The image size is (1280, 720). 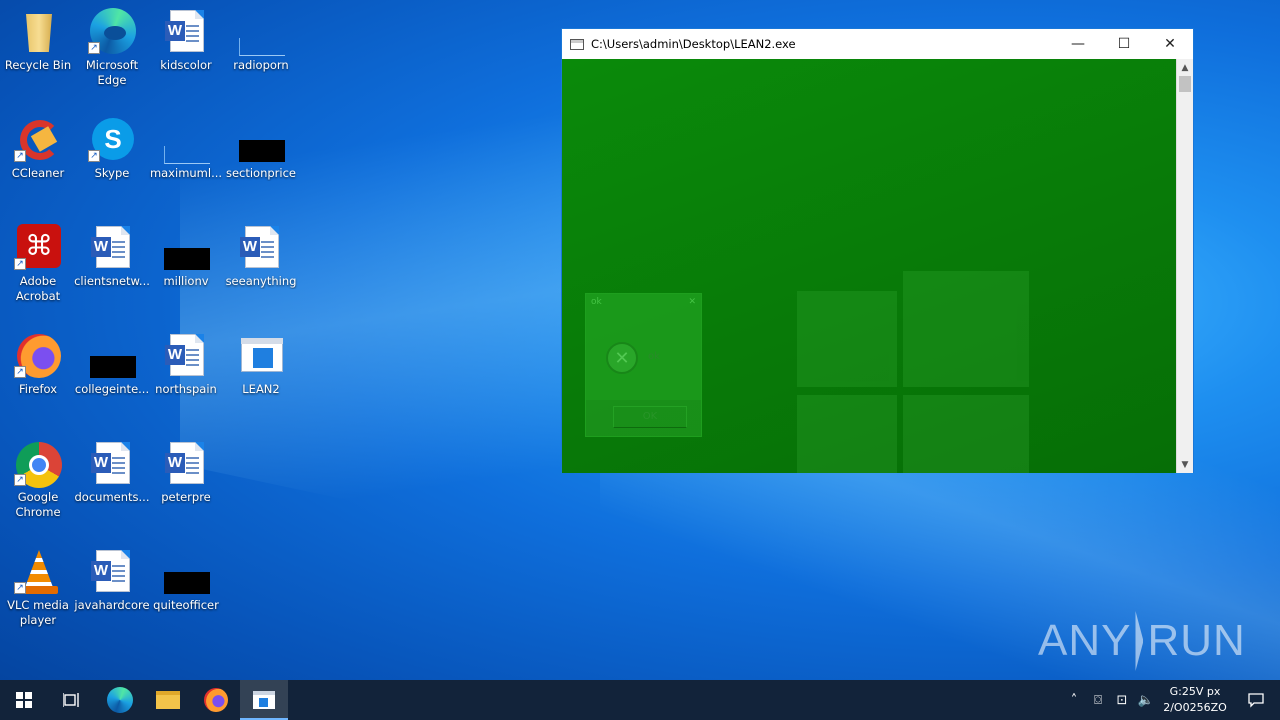 What do you see at coordinates (112, 72) in the screenshot?
I see `desktop-icon-label: Microsoft Edge` at bounding box center [112, 72].